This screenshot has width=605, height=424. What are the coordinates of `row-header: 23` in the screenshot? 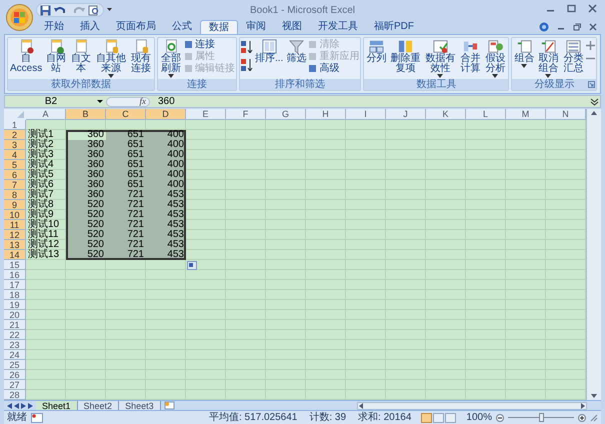 It's located at (15, 345).